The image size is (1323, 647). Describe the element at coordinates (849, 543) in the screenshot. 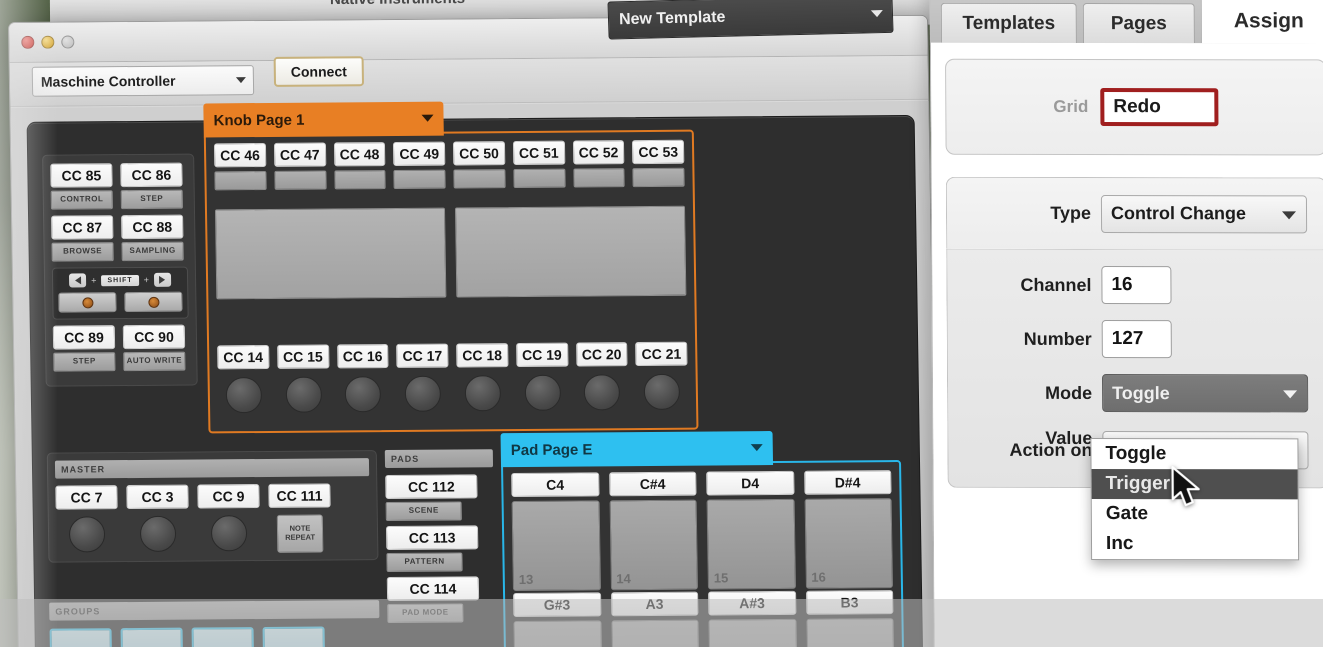

I see `pad-face: 16` at that location.